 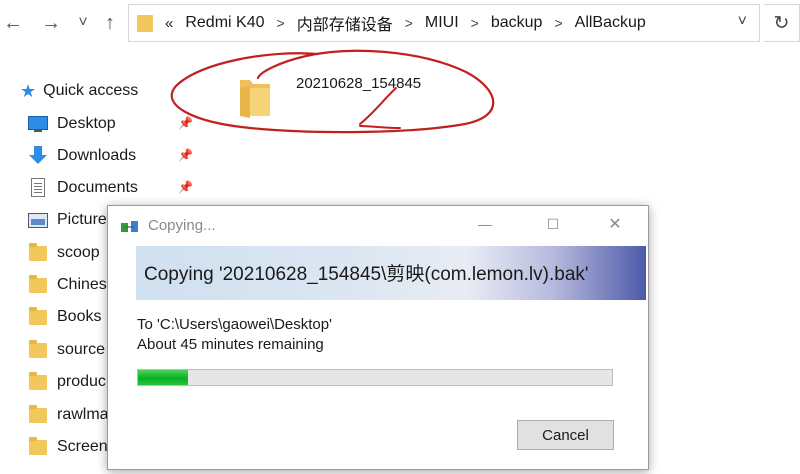 What do you see at coordinates (82, 446) in the screenshot?
I see `sidebar-item-label: Screen` at bounding box center [82, 446].